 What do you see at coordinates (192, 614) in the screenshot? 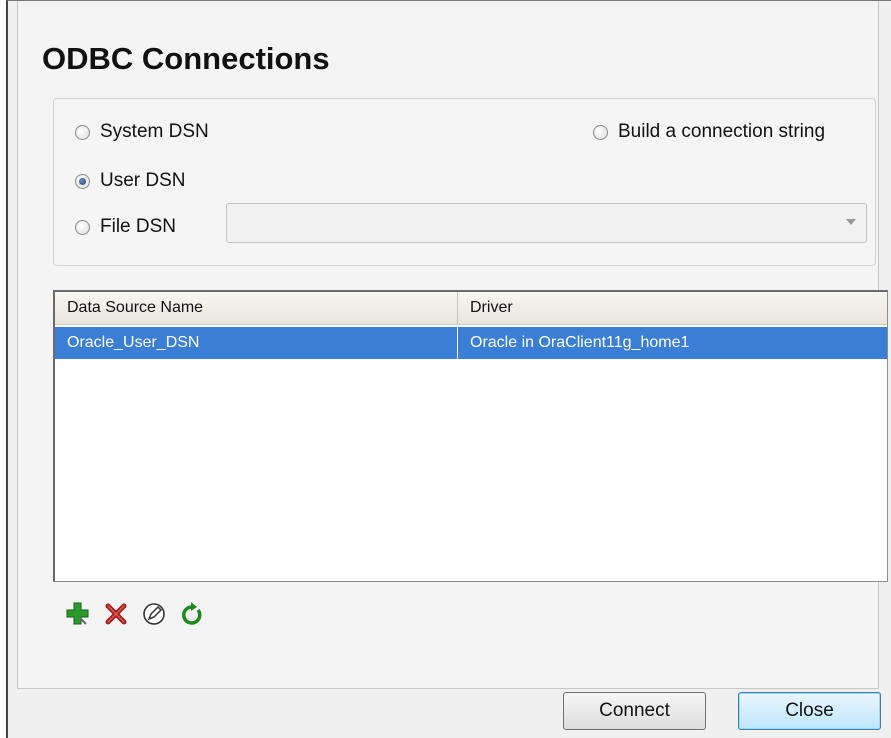
I see `refresh-icon` at bounding box center [192, 614].